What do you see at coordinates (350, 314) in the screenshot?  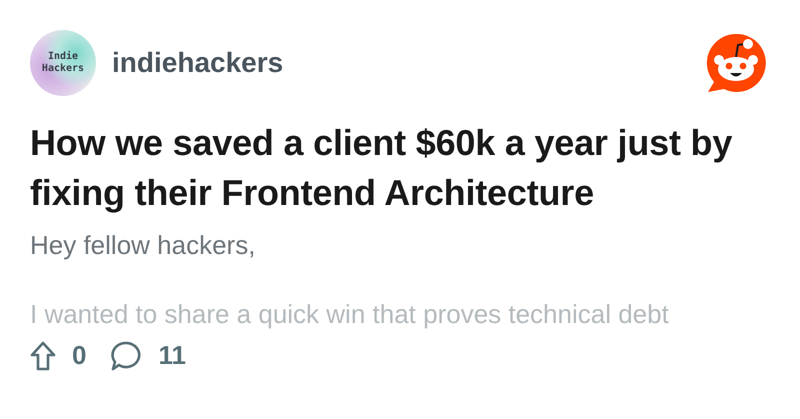 I see `post-preview: I wanted to share a quick win that proves technical debt` at bounding box center [350, 314].